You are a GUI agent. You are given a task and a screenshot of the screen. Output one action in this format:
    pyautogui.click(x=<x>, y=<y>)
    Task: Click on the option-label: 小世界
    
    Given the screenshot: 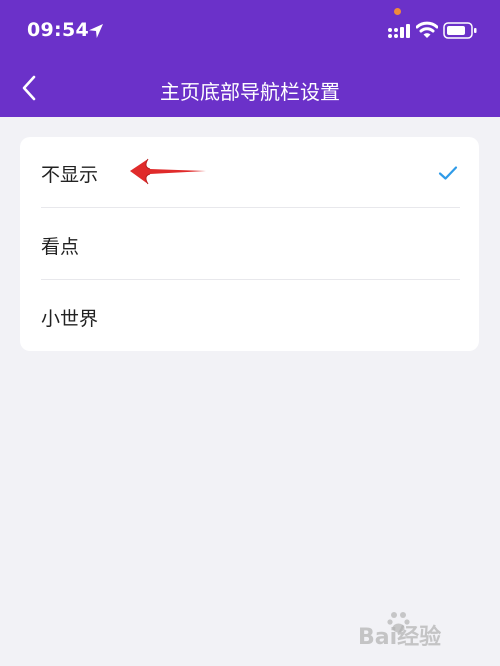 What is the action you would take?
    pyautogui.click(x=70, y=319)
    